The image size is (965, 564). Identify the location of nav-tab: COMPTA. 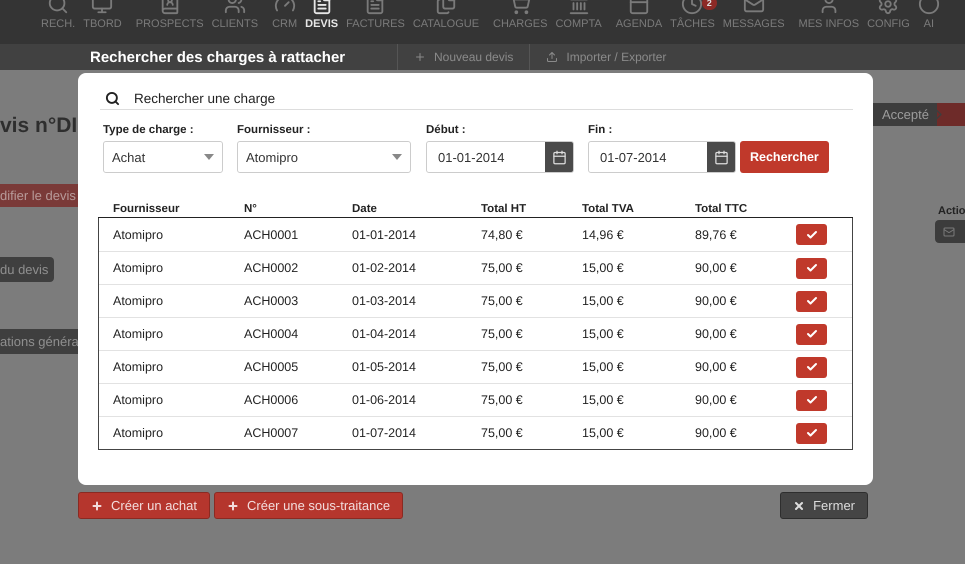
(578, 22).